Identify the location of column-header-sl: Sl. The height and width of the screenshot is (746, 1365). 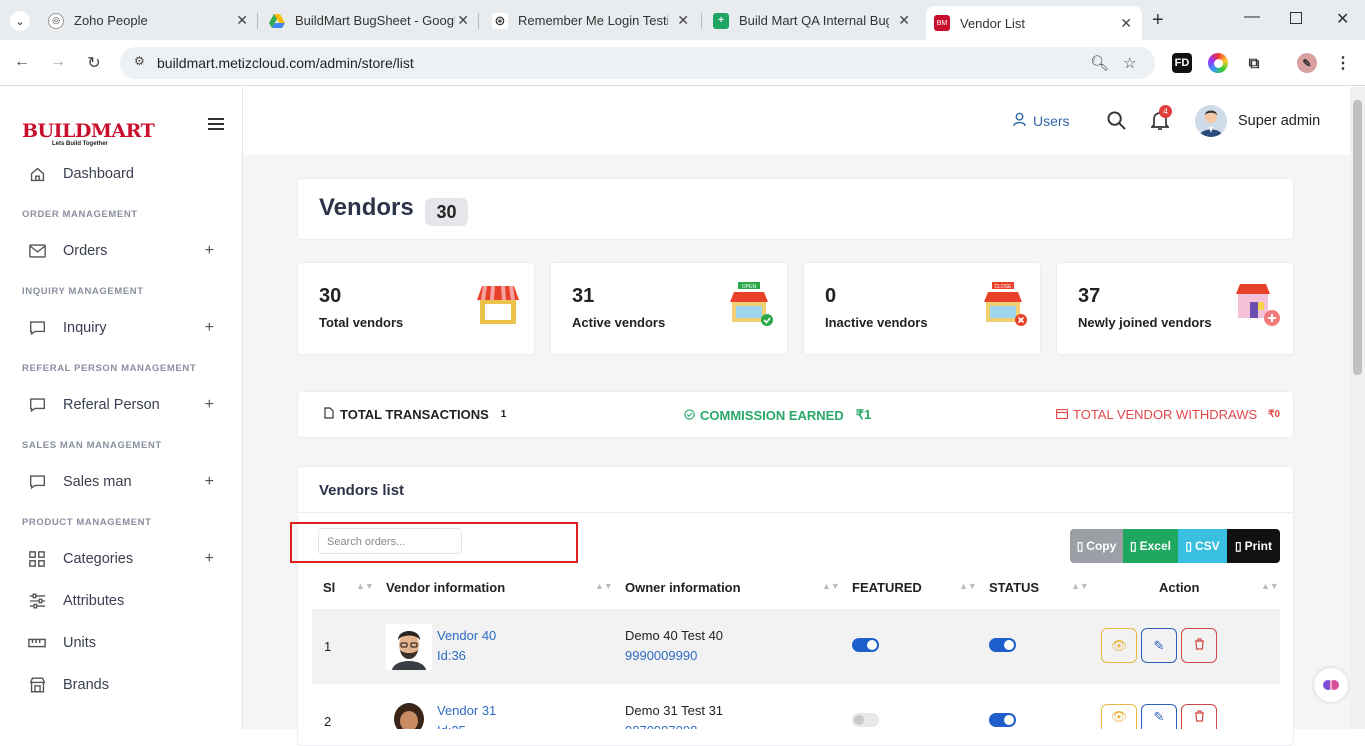
(329, 587).